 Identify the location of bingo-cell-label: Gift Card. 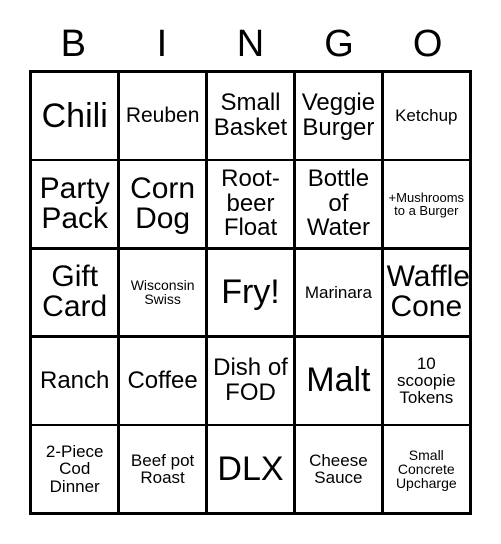
(75, 291).